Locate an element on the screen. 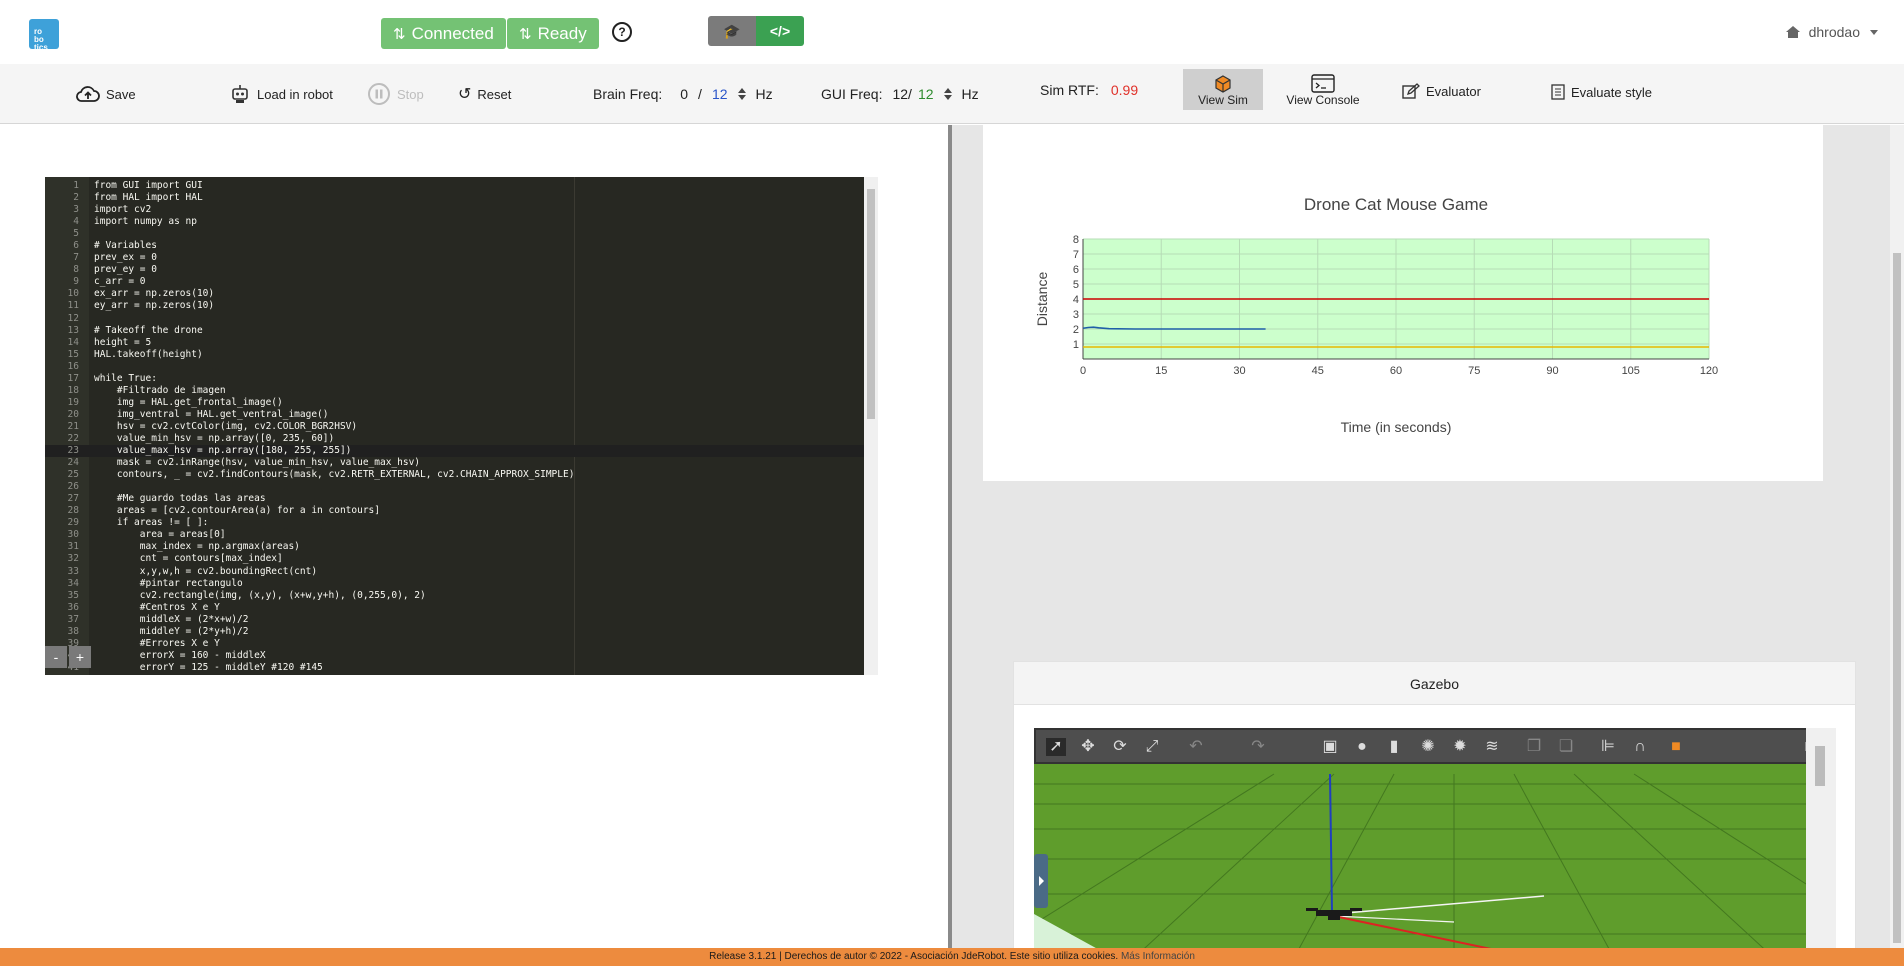 Image resolution: width=1904 pixels, height=966 pixels. gui-freq-target: 12 is located at coordinates (926, 94).